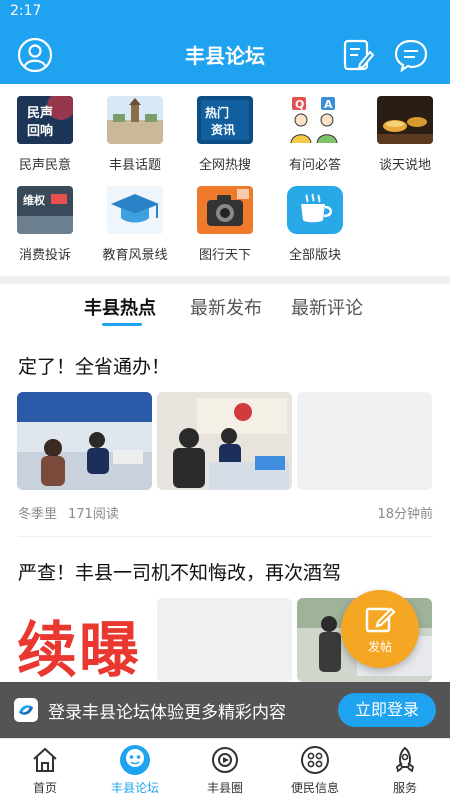 The width and height of the screenshot is (450, 801). What do you see at coordinates (357, 55) in the screenshot?
I see `edit-post-icon` at bounding box center [357, 55].